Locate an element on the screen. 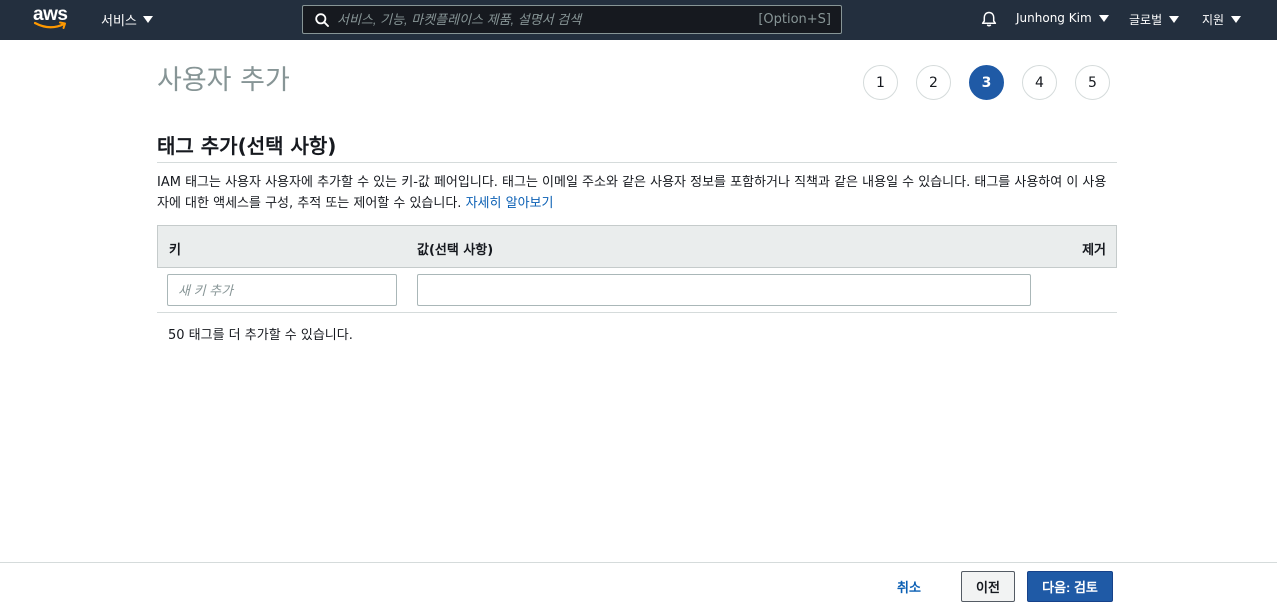 The width and height of the screenshot is (1277, 604). step-1: 1 is located at coordinates (880, 82).